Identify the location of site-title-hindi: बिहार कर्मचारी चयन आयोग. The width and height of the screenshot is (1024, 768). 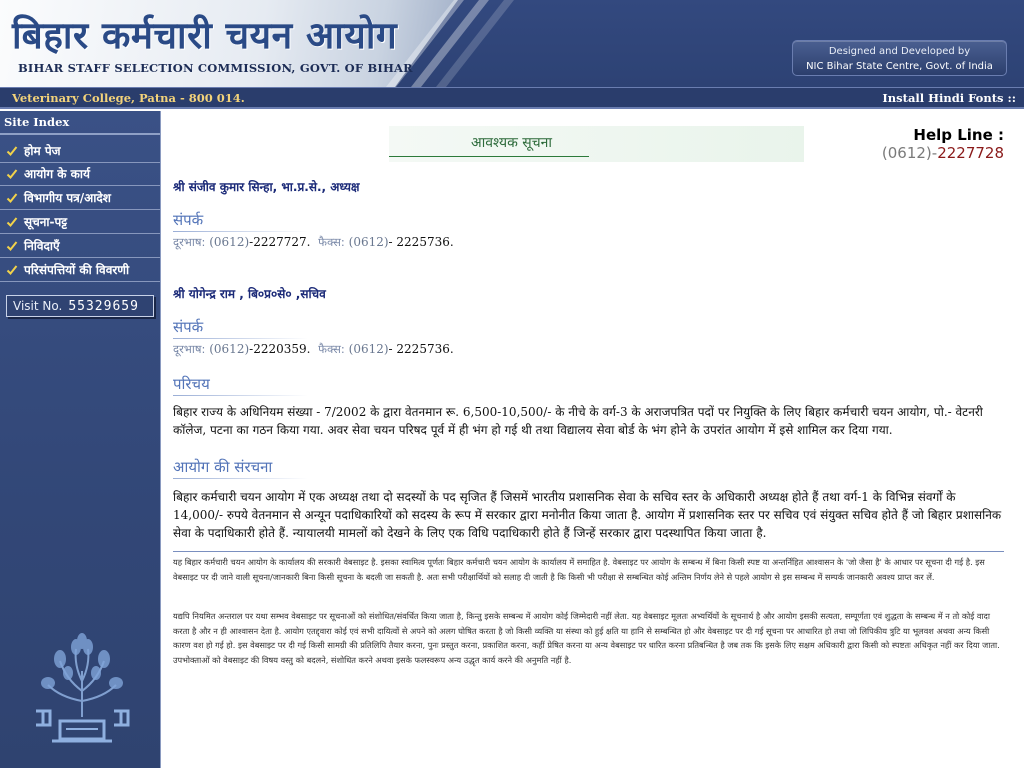
(205, 35).